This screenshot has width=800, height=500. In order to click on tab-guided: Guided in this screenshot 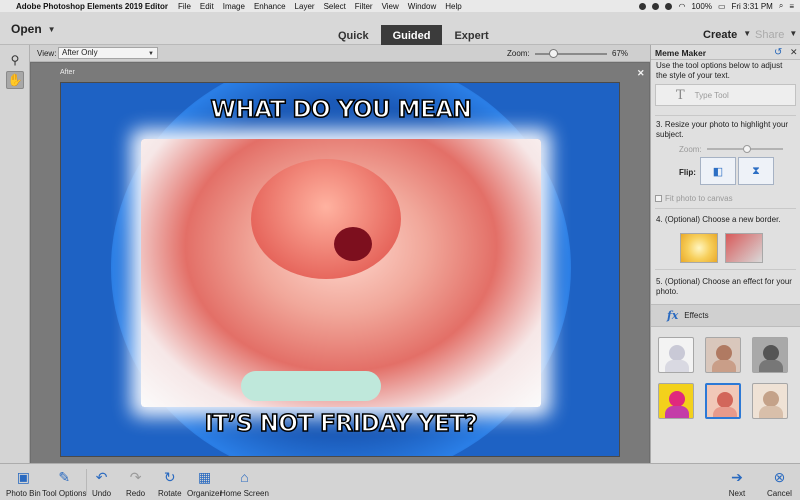, I will do `click(411, 36)`.